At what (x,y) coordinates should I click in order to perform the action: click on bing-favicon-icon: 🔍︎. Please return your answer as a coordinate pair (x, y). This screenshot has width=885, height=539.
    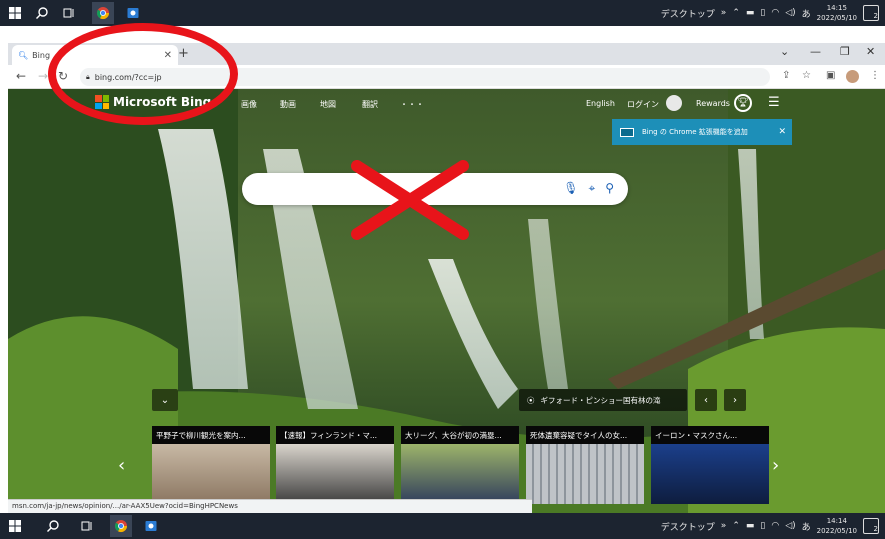
    Looking at the image, I should click on (23, 55).